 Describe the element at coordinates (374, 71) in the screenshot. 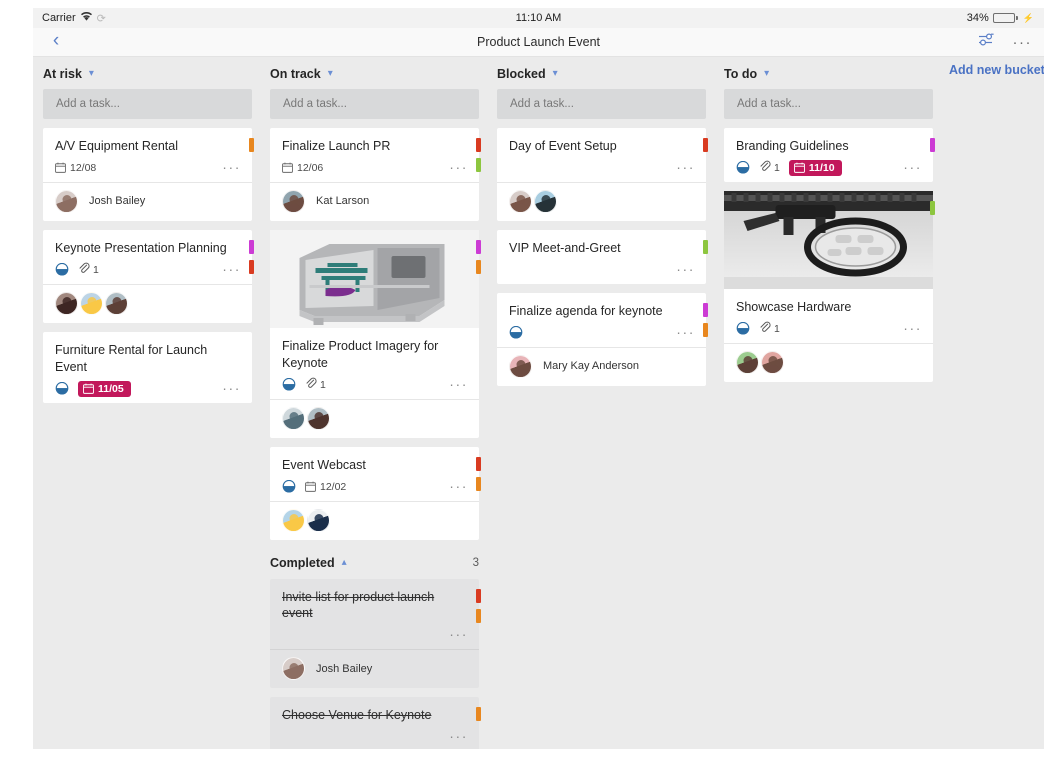

I see `column-header: On track ▾` at that location.